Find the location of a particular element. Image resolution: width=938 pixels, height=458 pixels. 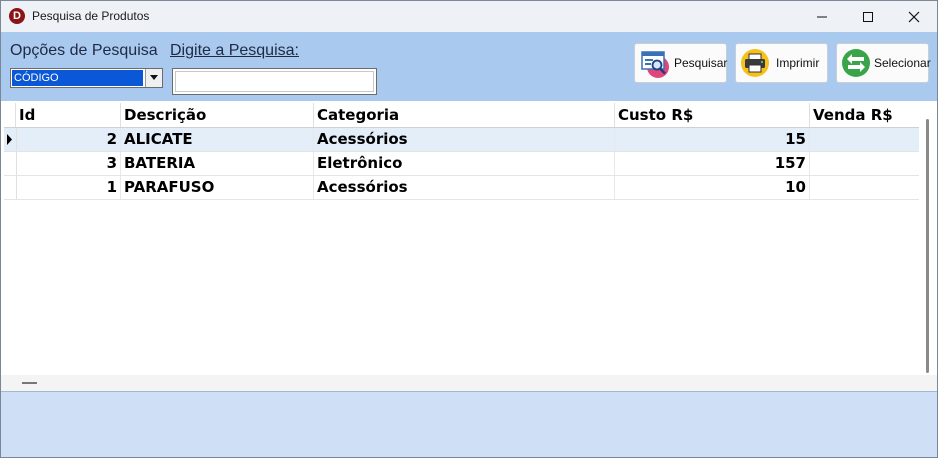

app-icon: D is located at coordinates (17, 16).